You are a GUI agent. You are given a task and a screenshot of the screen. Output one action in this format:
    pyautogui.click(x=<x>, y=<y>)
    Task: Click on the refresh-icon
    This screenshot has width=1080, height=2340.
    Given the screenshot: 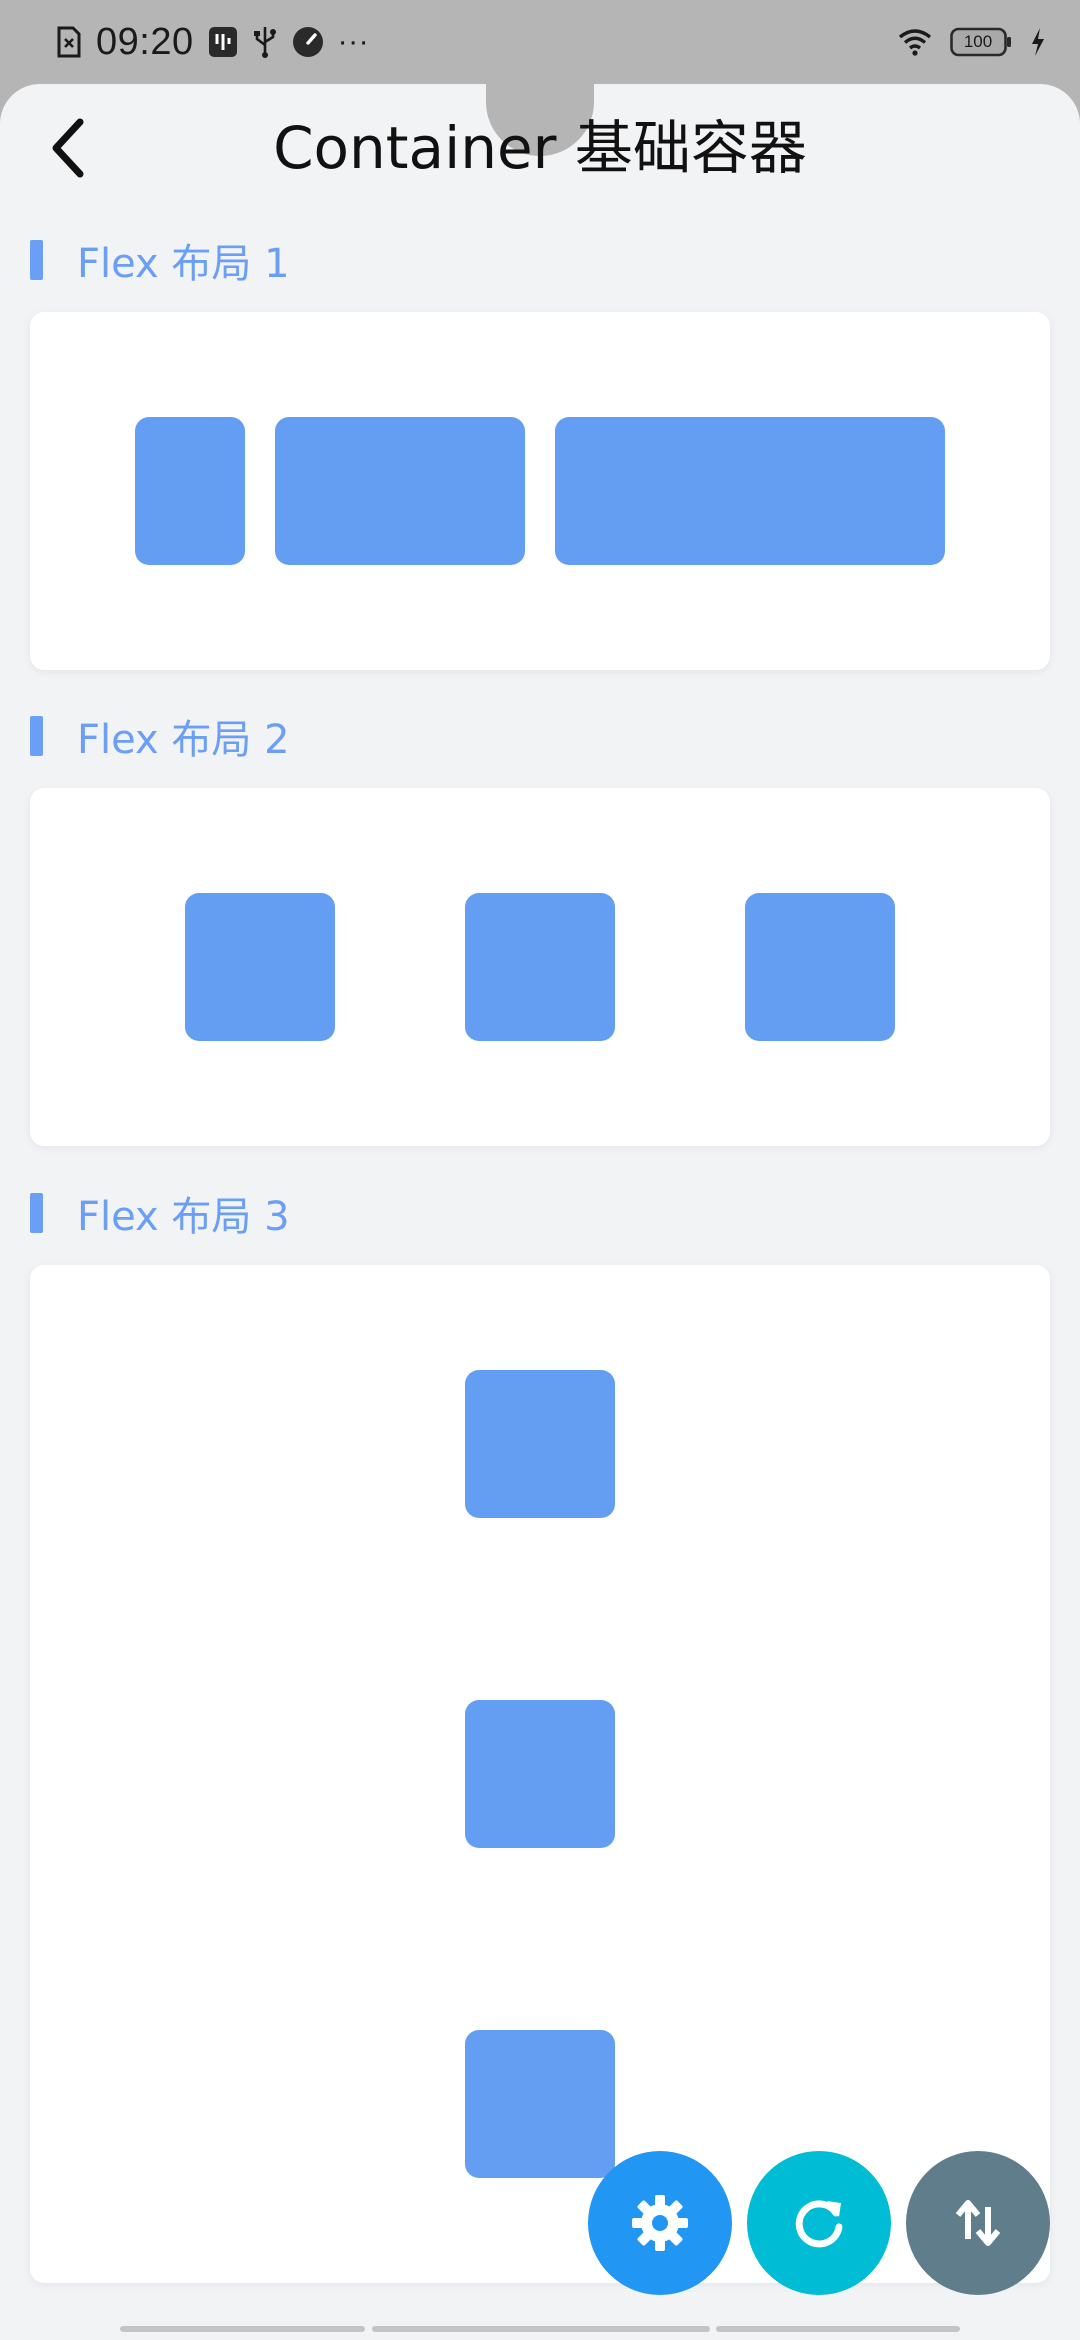 What is the action you would take?
    pyautogui.click(x=819, y=2224)
    